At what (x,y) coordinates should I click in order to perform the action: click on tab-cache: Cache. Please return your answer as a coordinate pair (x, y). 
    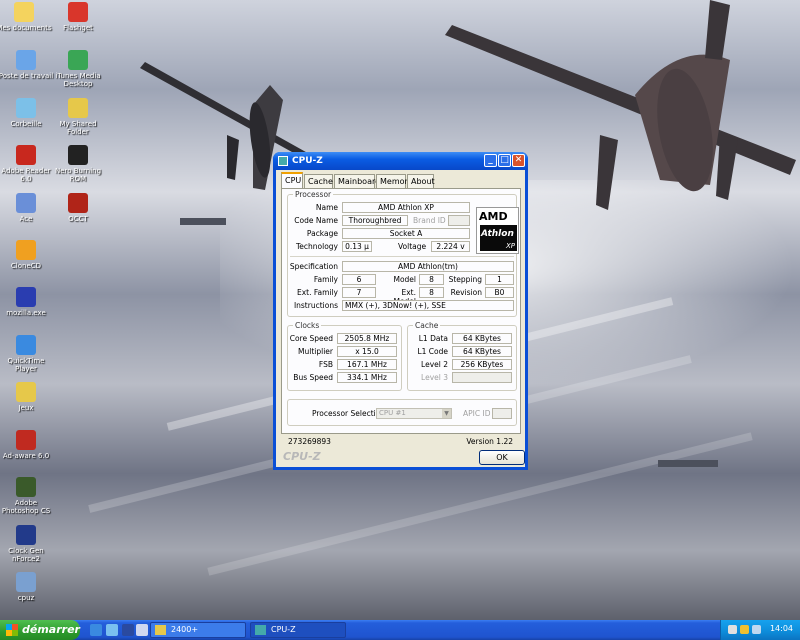
    Looking at the image, I should click on (318, 181).